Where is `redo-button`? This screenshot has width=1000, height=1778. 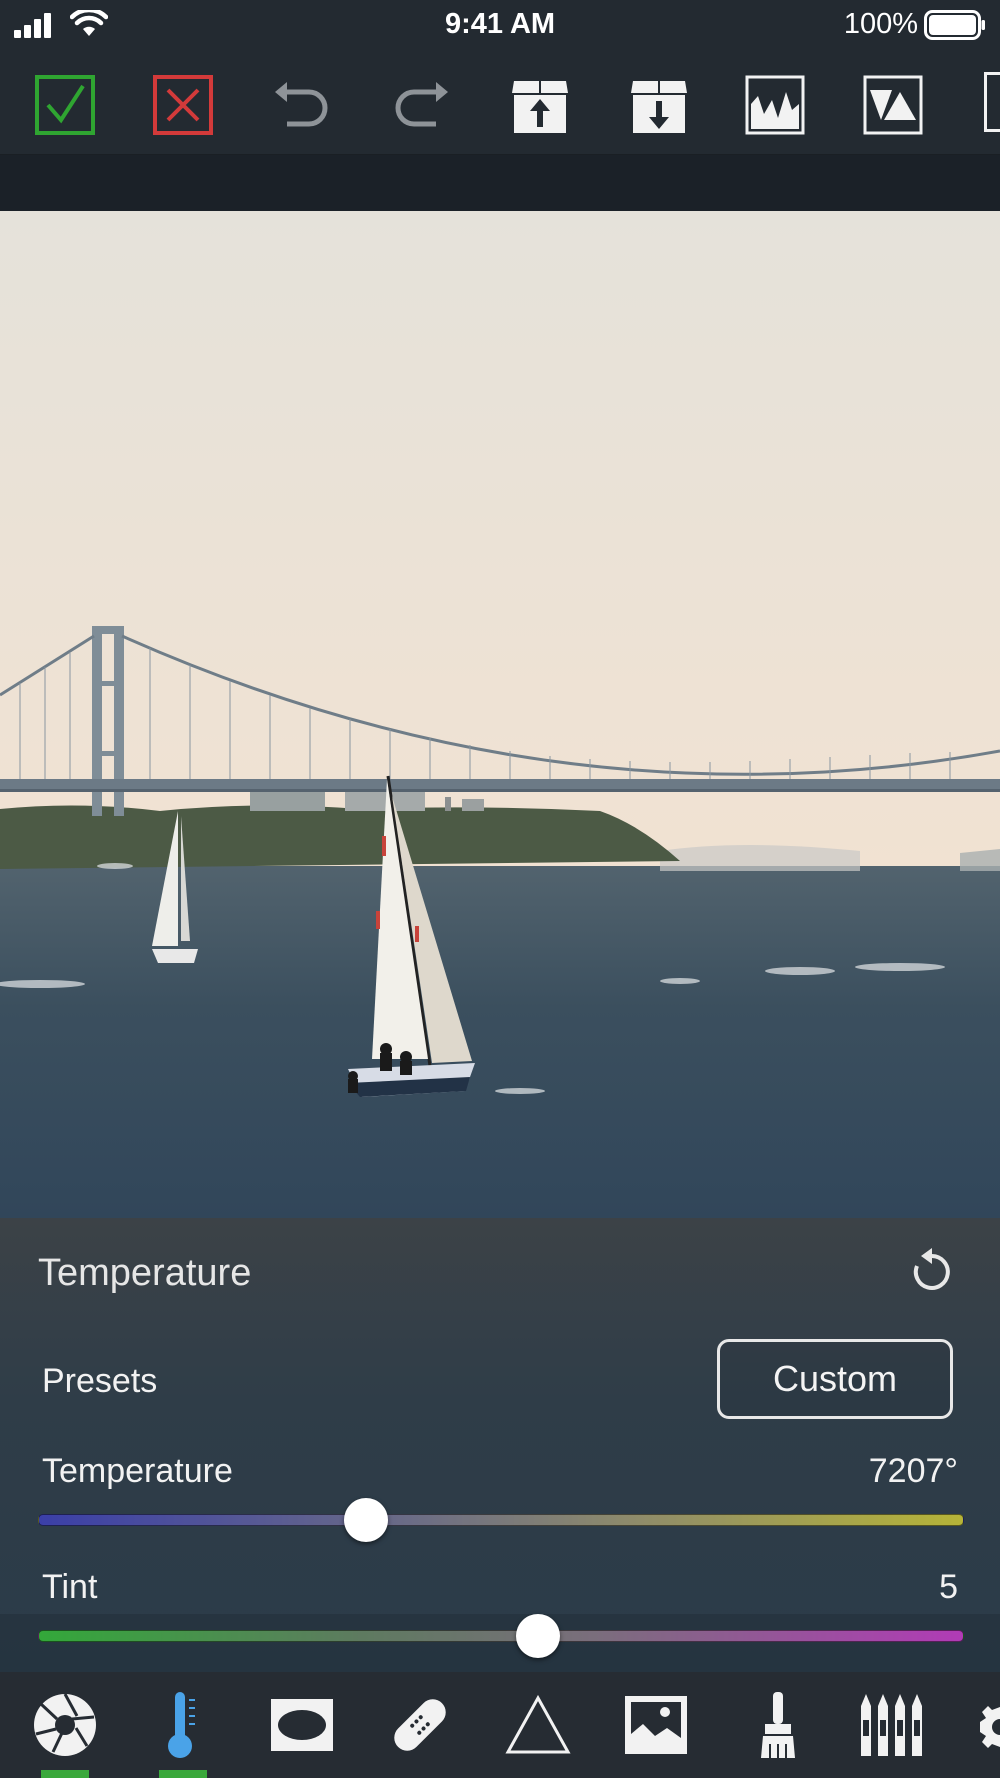 redo-button is located at coordinates (423, 105).